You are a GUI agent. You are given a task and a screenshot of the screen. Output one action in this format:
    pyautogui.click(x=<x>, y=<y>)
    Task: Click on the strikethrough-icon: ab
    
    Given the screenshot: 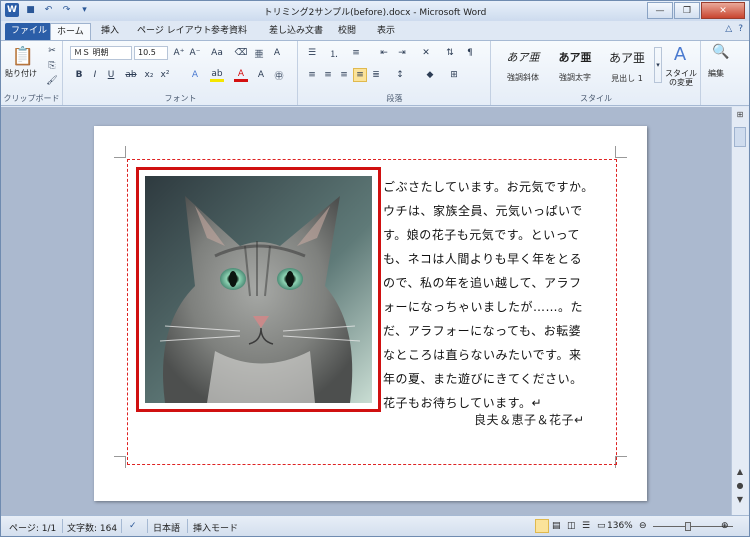 What is the action you would take?
    pyautogui.click(x=131, y=75)
    